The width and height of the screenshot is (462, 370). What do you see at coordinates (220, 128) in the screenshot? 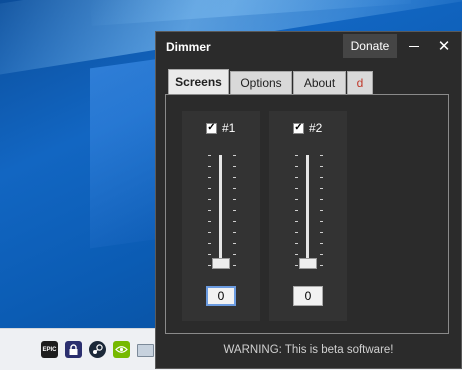
I see `screen-toggle-row: ✓ #1` at bounding box center [220, 128].